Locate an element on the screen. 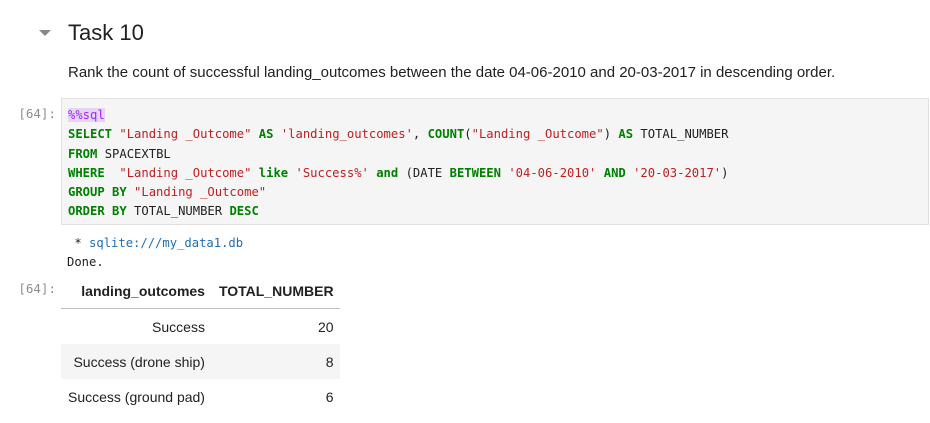 This screenshot has width=930, height=423. table-row: Success (ground pad) 6 is located at coordinates (200, 396).